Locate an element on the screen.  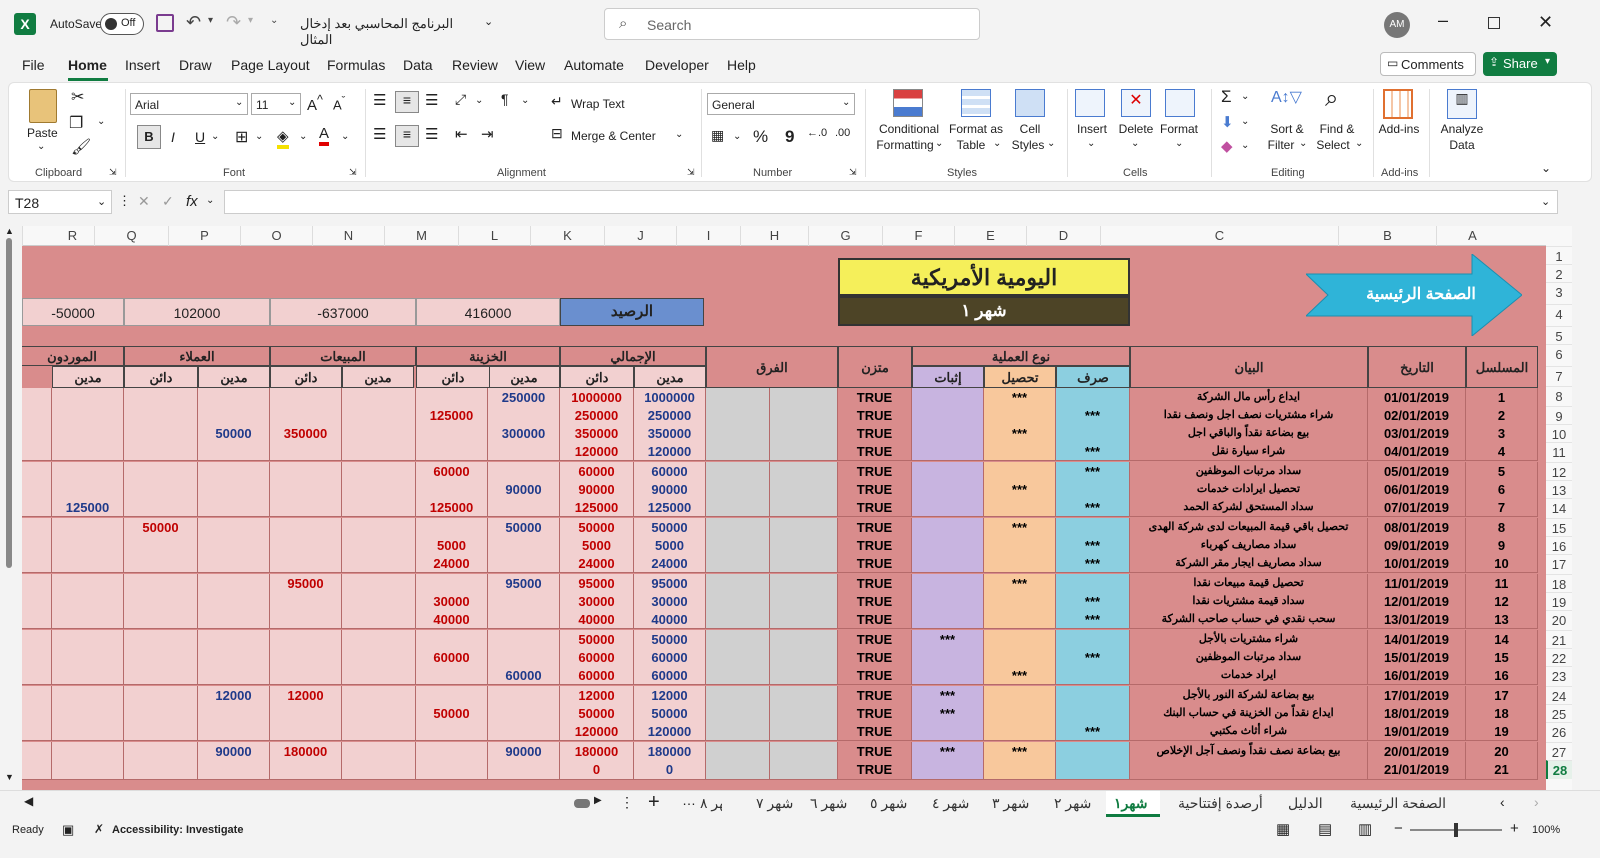
select-all-corner is located at coordinates (1559, 236).